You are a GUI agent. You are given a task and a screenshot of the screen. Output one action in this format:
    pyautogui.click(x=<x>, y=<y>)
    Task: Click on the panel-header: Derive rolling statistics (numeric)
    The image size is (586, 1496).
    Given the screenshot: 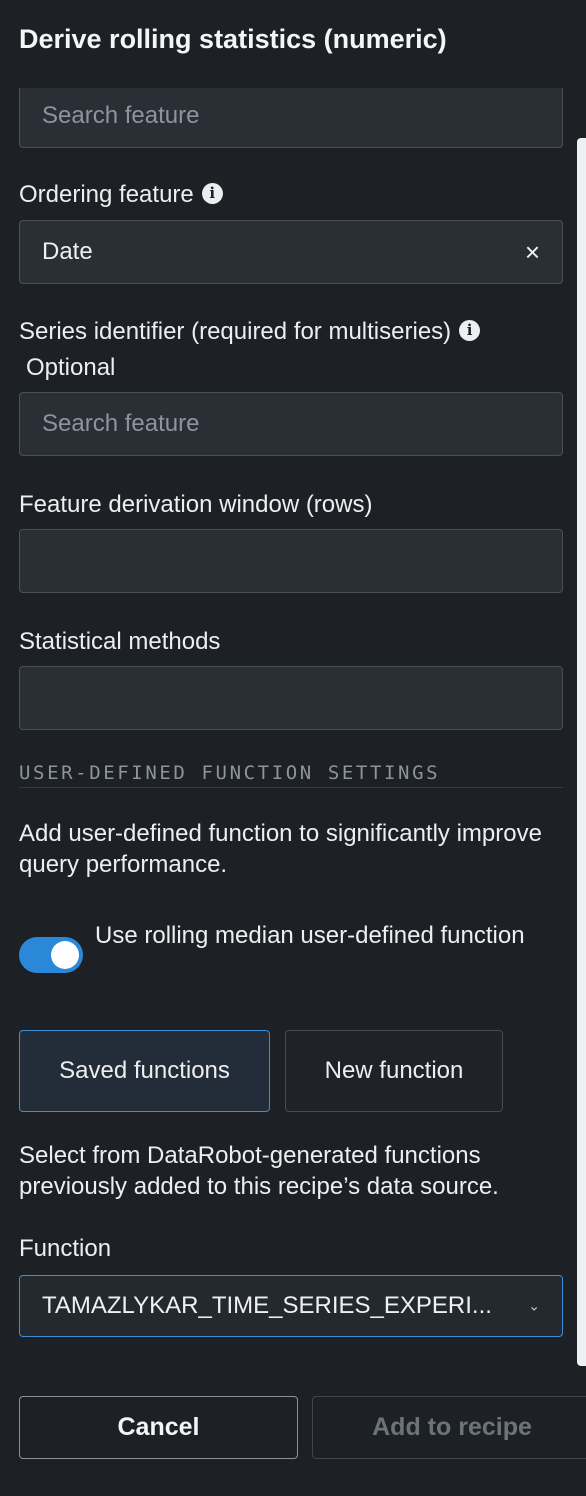 What is the action you would take?
    pyautogui.click(x=293, y=44)
    